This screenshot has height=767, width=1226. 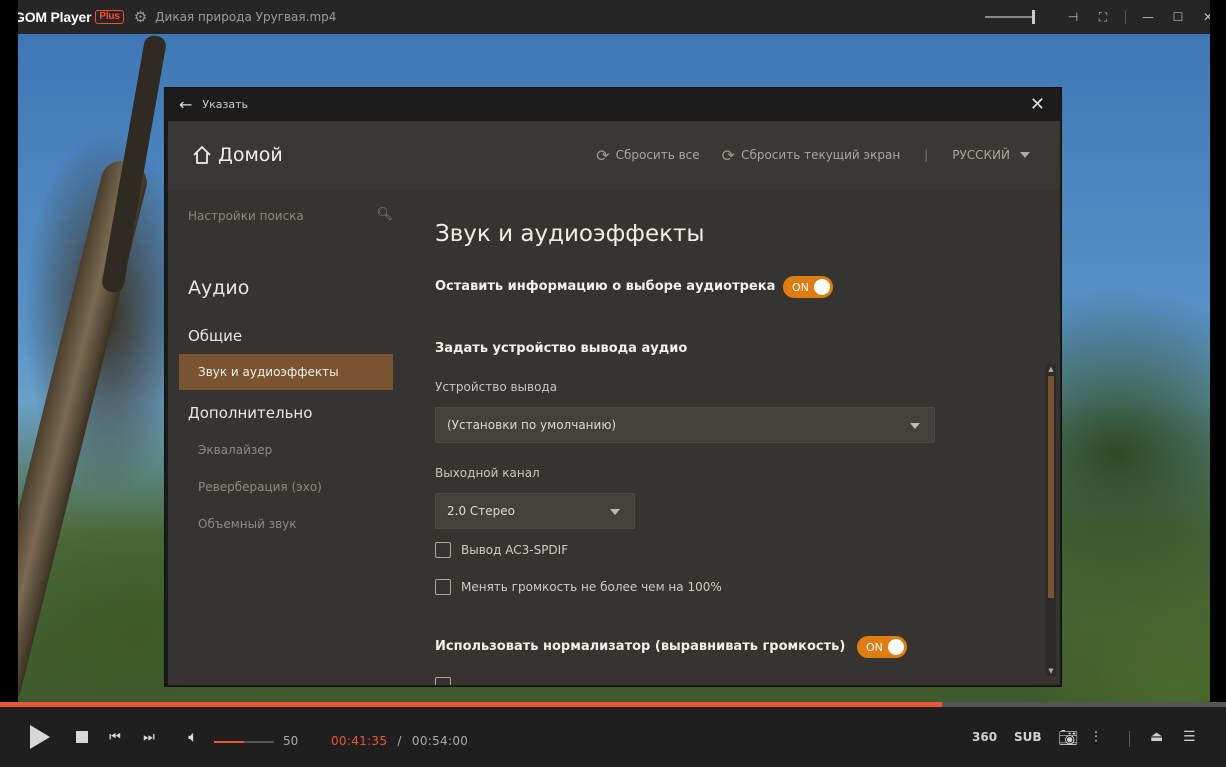 What do you see at coordinates (615, 512) in the screenshot?
I see `chevron-down-icon` at bounding box center [615, 512].